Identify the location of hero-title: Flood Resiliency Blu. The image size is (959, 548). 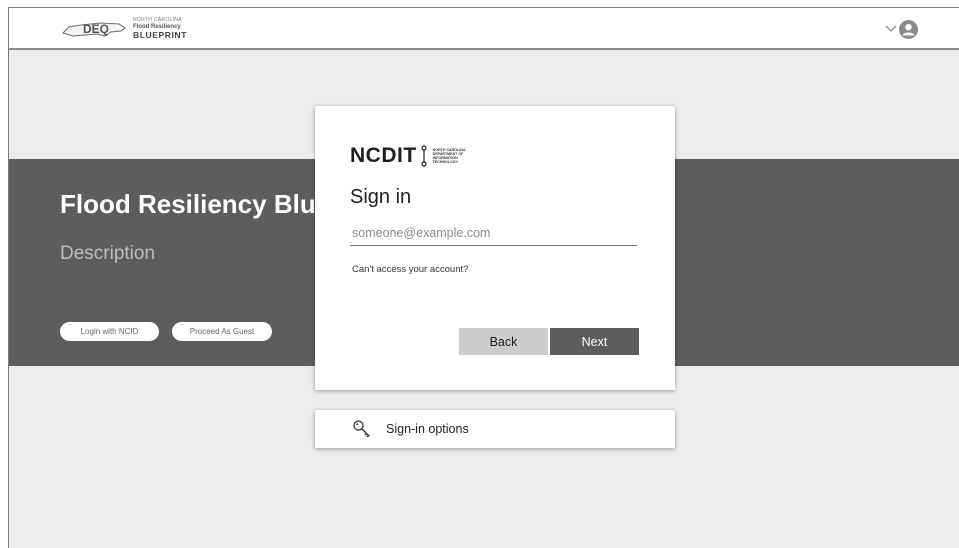
(188, 204).